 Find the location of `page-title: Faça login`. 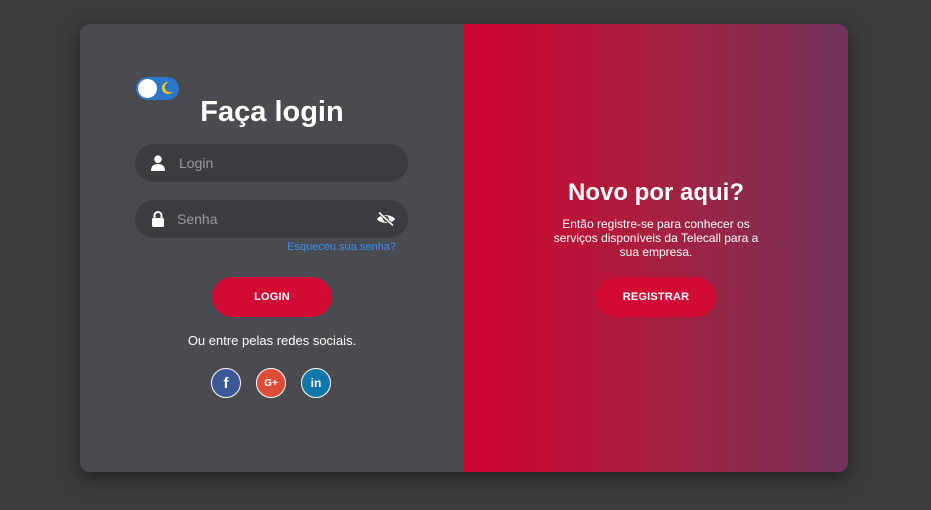

page-title: Faça login is located at coordinates (272, 112).